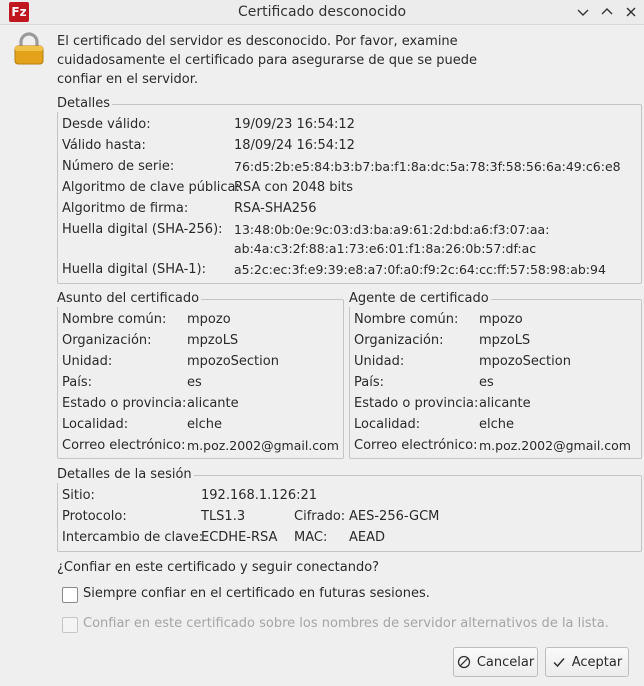 This screenshot has width=644, height=686. Describe the element at coordinates (133, 537) in the screenshot. I see `session-kex-label: Intercambio de clave:` at that location.